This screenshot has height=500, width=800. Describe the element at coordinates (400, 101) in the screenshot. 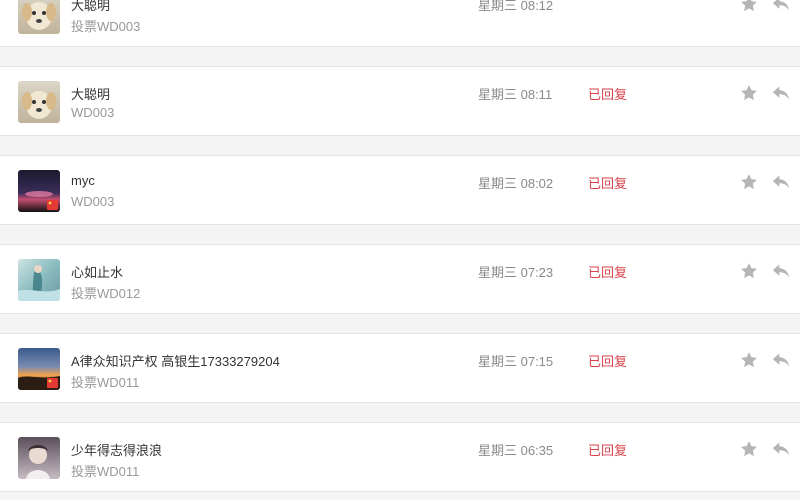

I see `message-row: 大聪明 WD003 星期三 08:11 已回复` at that location.